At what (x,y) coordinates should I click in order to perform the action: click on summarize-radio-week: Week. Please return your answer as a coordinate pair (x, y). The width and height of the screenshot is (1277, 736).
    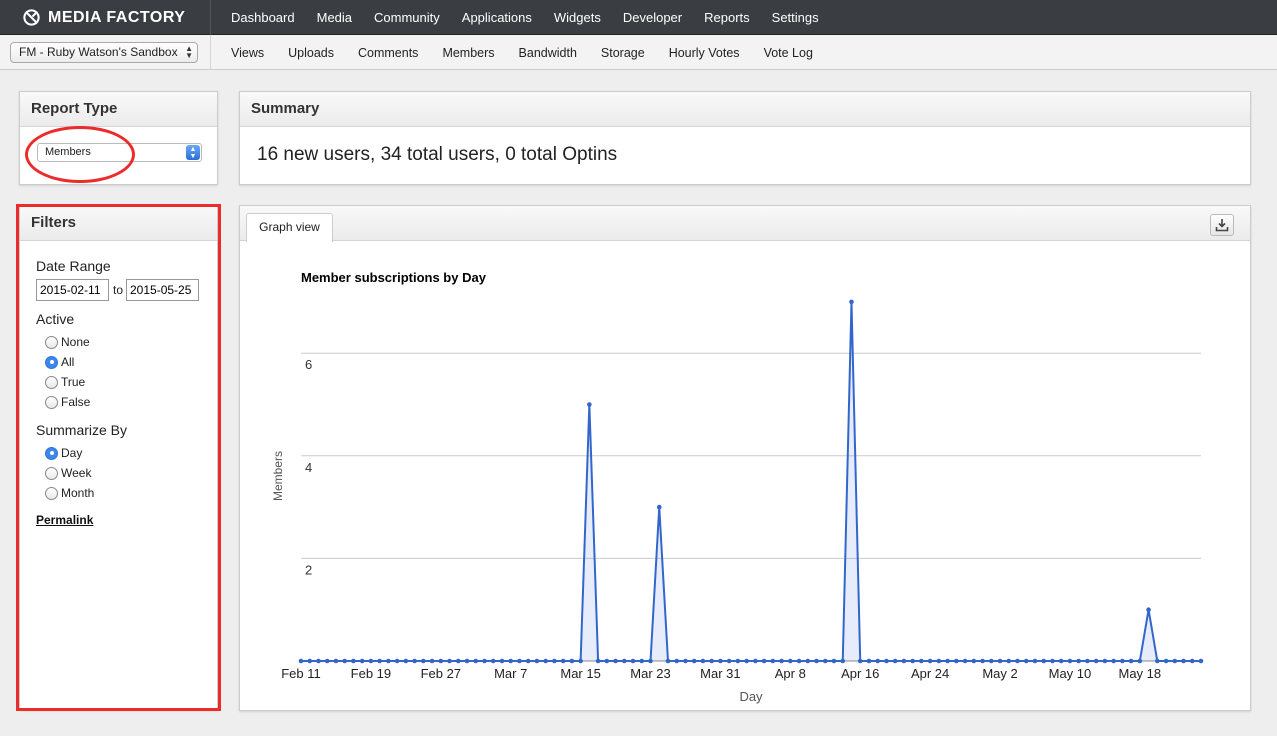
    Looking at the image, I should click on (68, 473).